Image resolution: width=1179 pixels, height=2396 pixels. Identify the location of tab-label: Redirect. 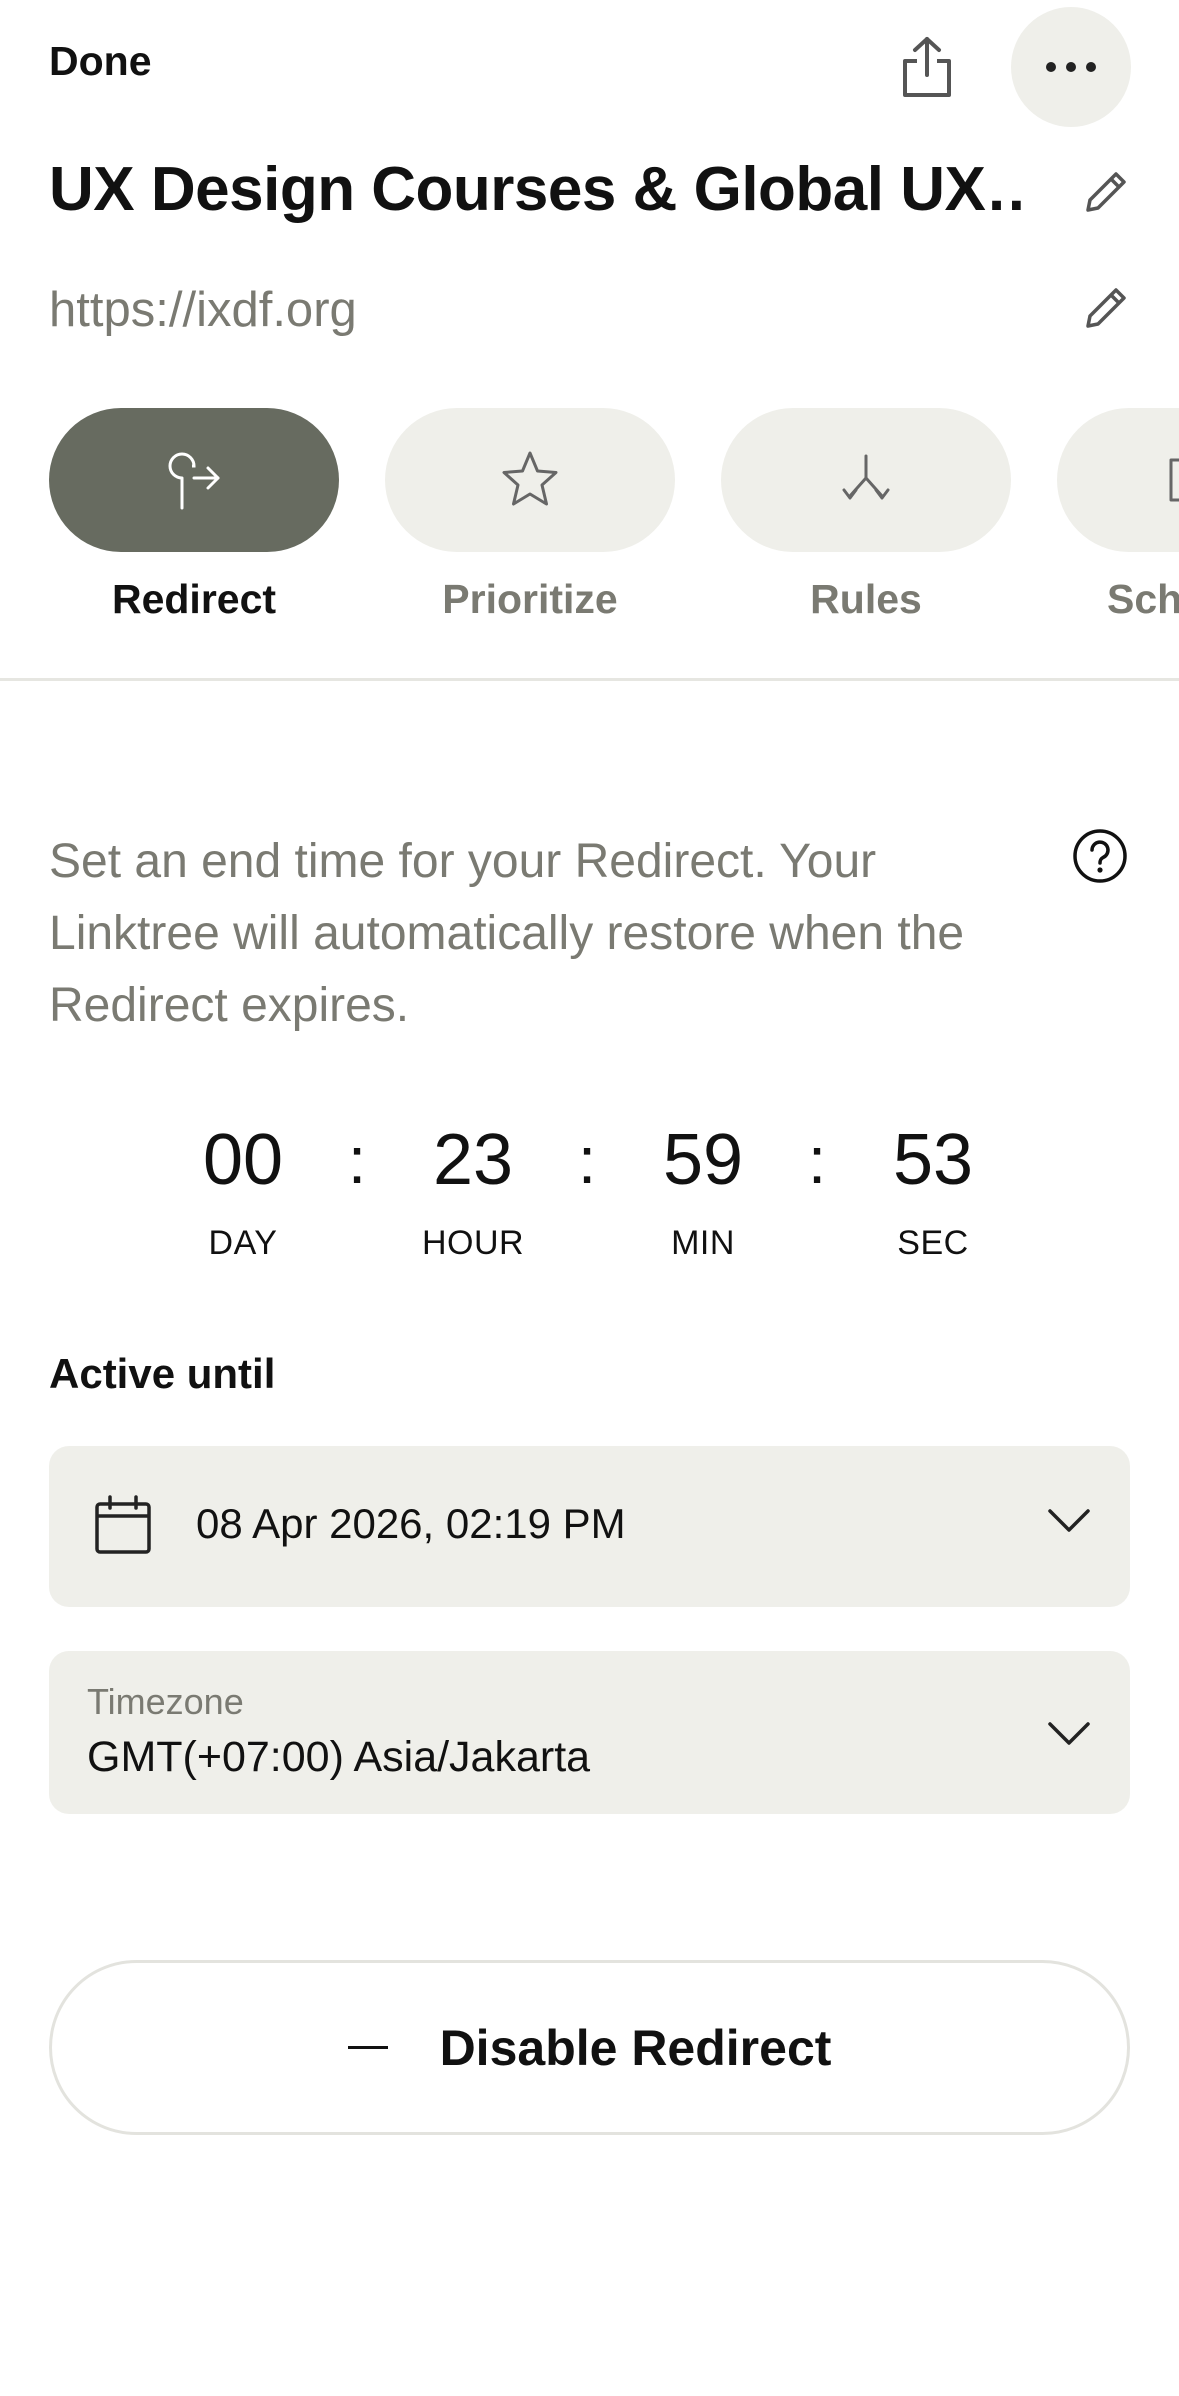
(194, 599).